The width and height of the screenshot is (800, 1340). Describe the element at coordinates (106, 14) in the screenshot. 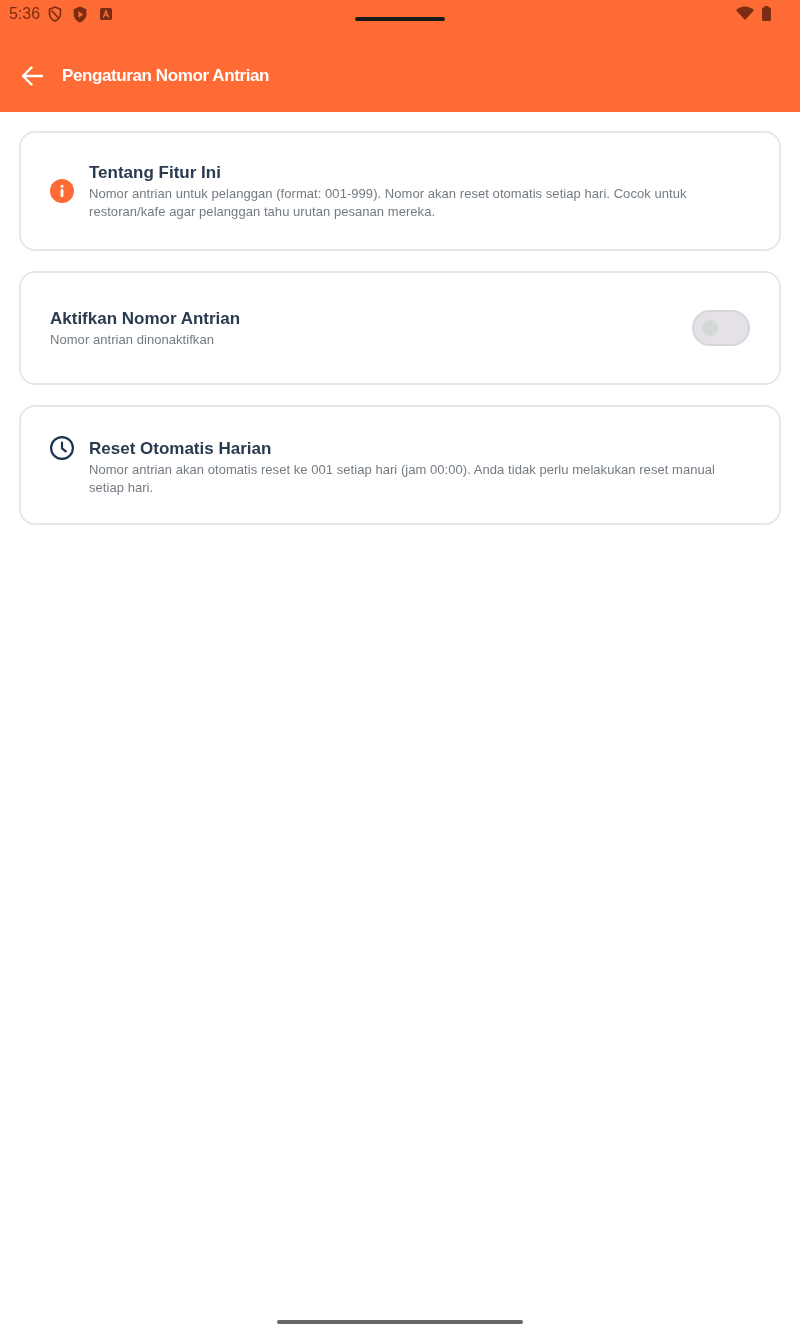

I see `square-app-icon` at that location.